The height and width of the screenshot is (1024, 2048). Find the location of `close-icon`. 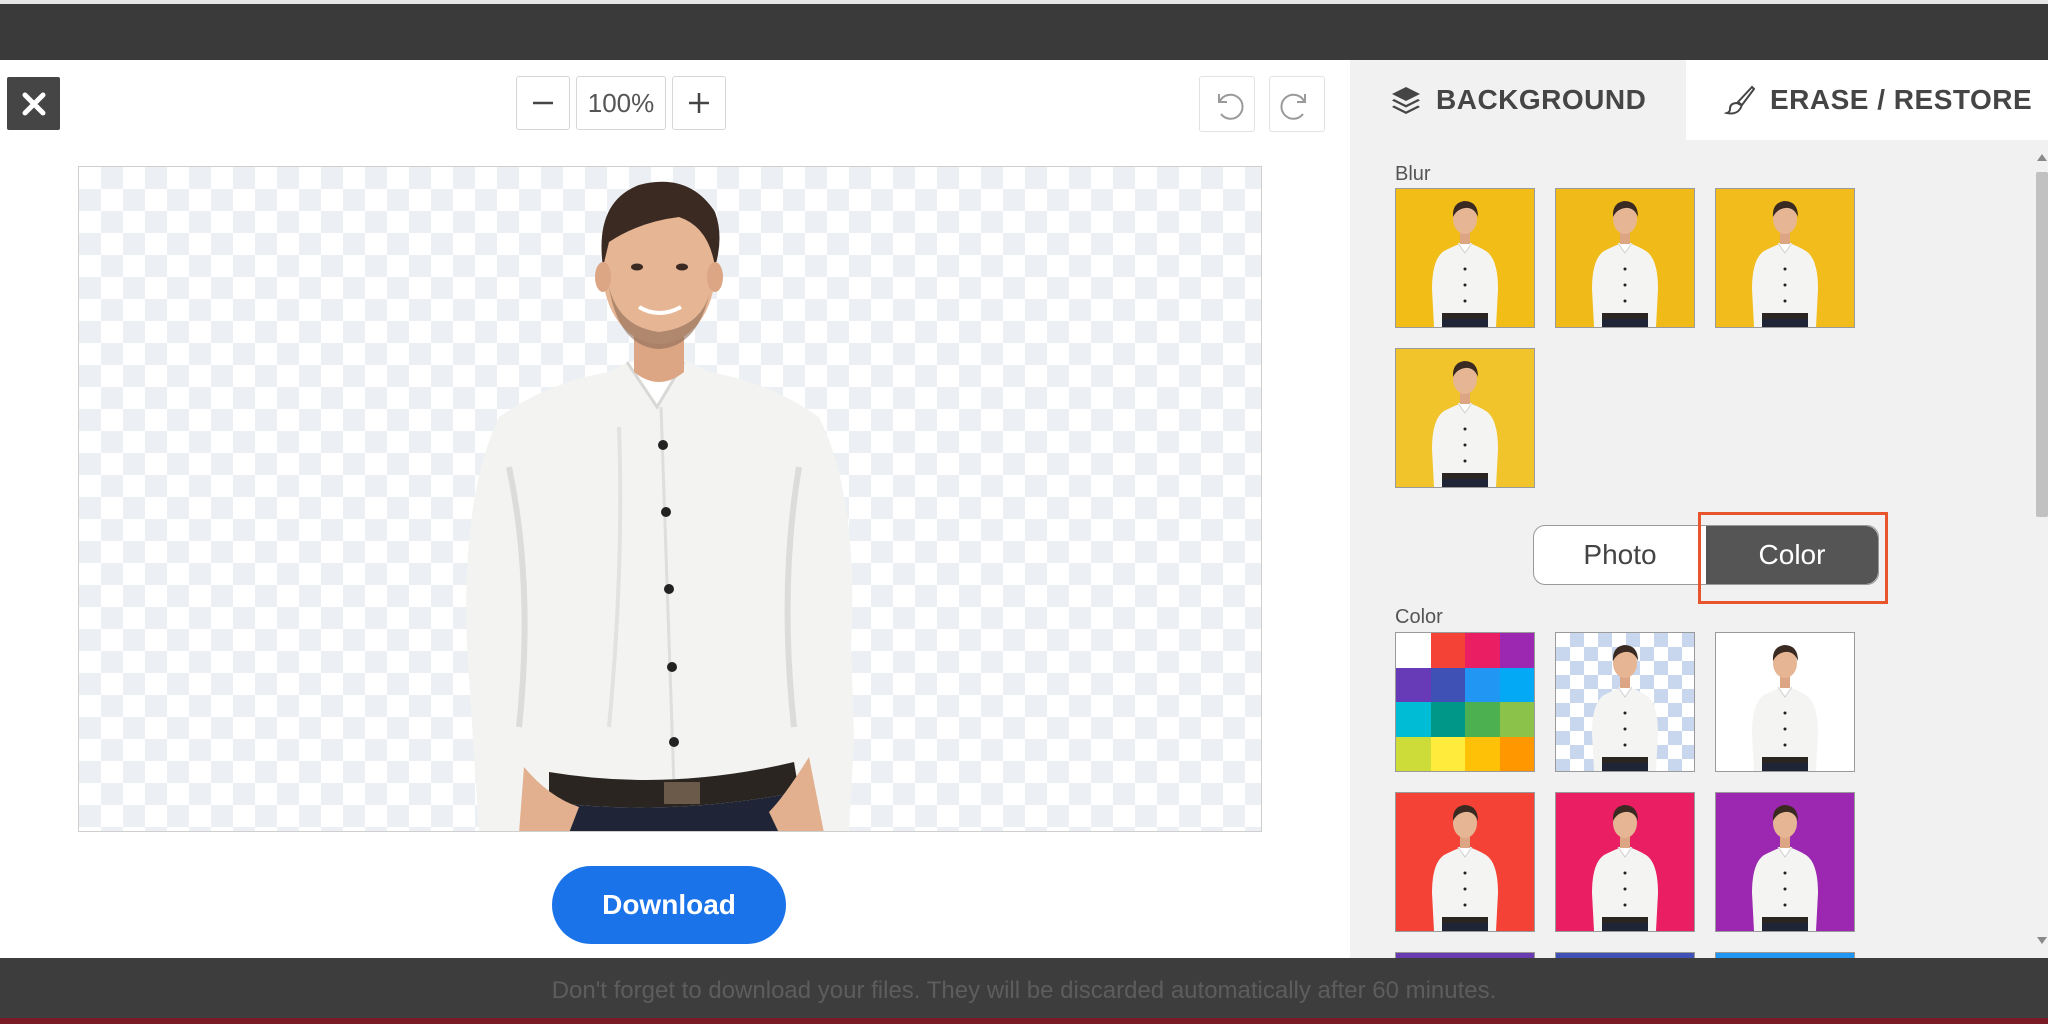

close-icon is located at coordinates (33, 103).